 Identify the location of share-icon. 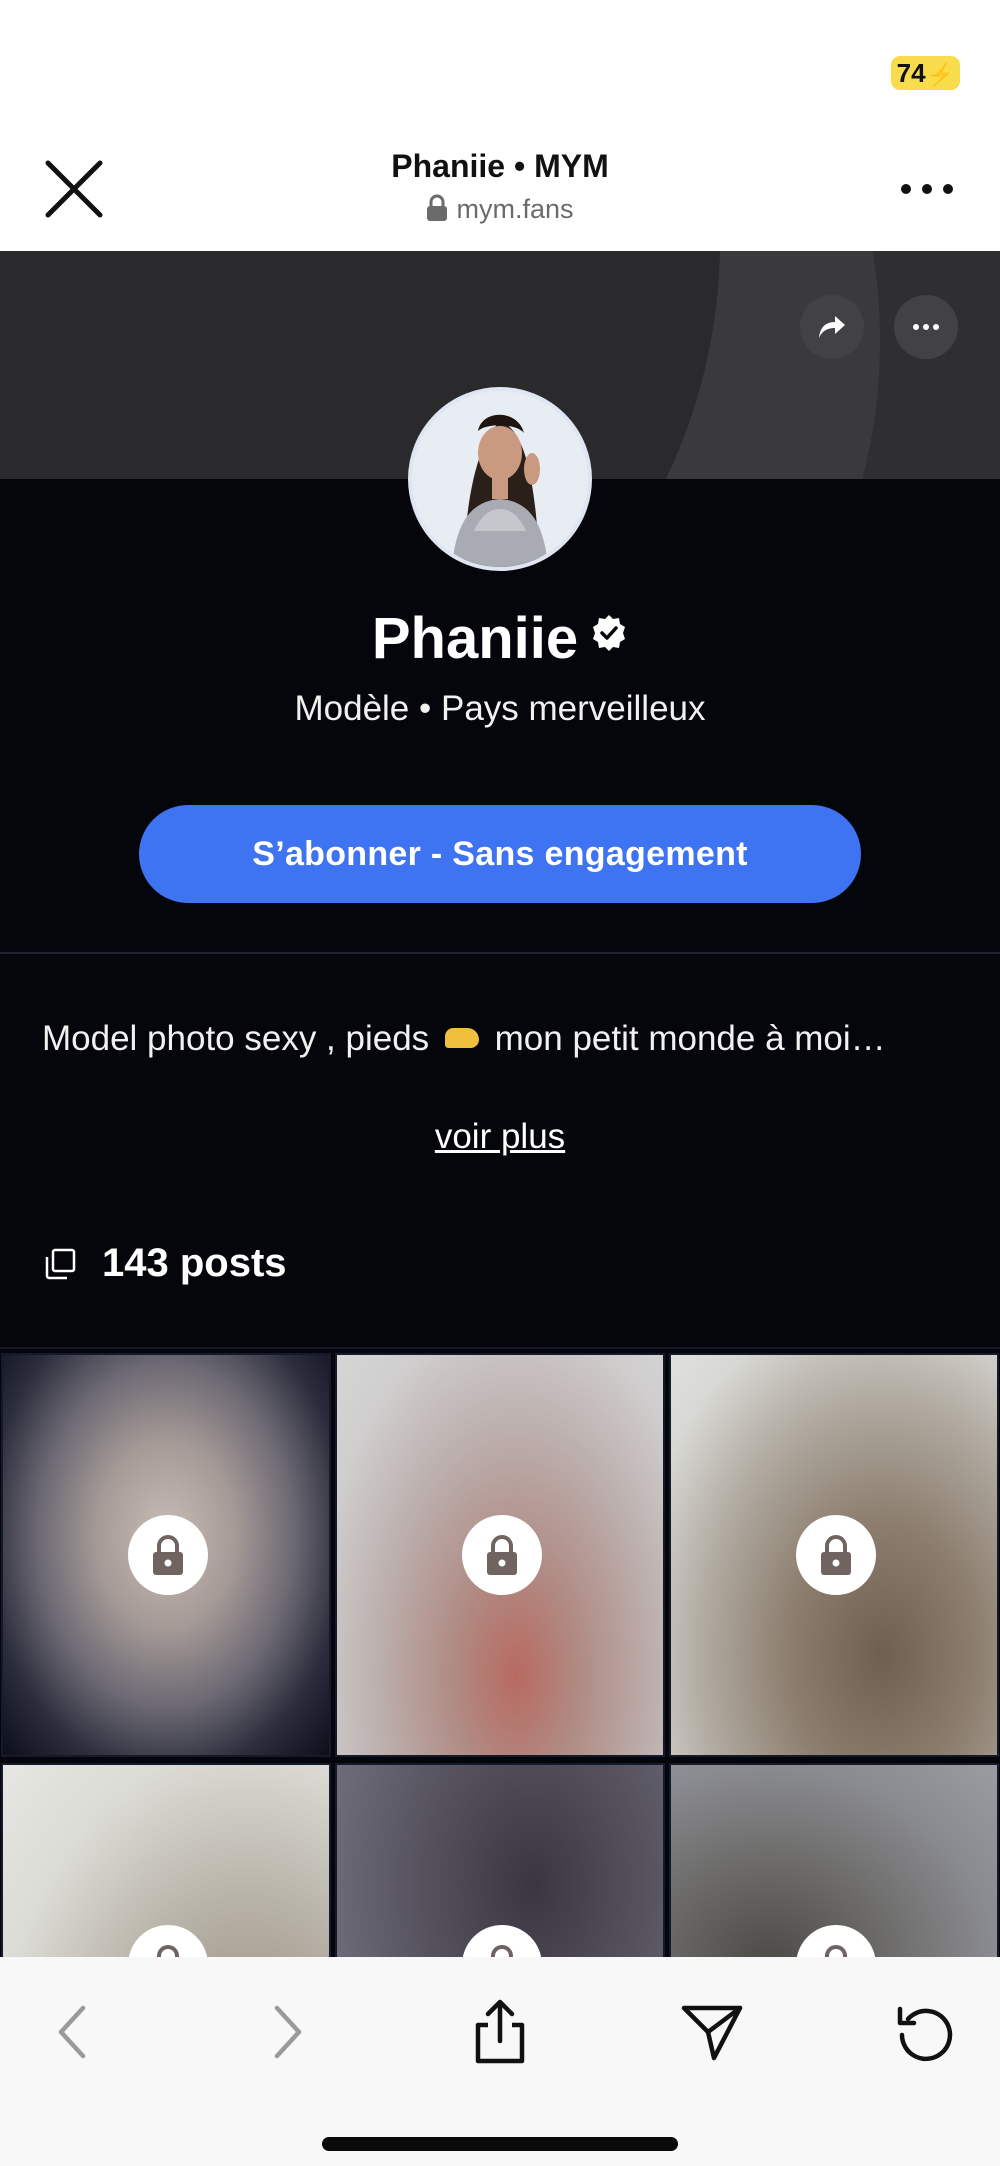
(500, 2031).